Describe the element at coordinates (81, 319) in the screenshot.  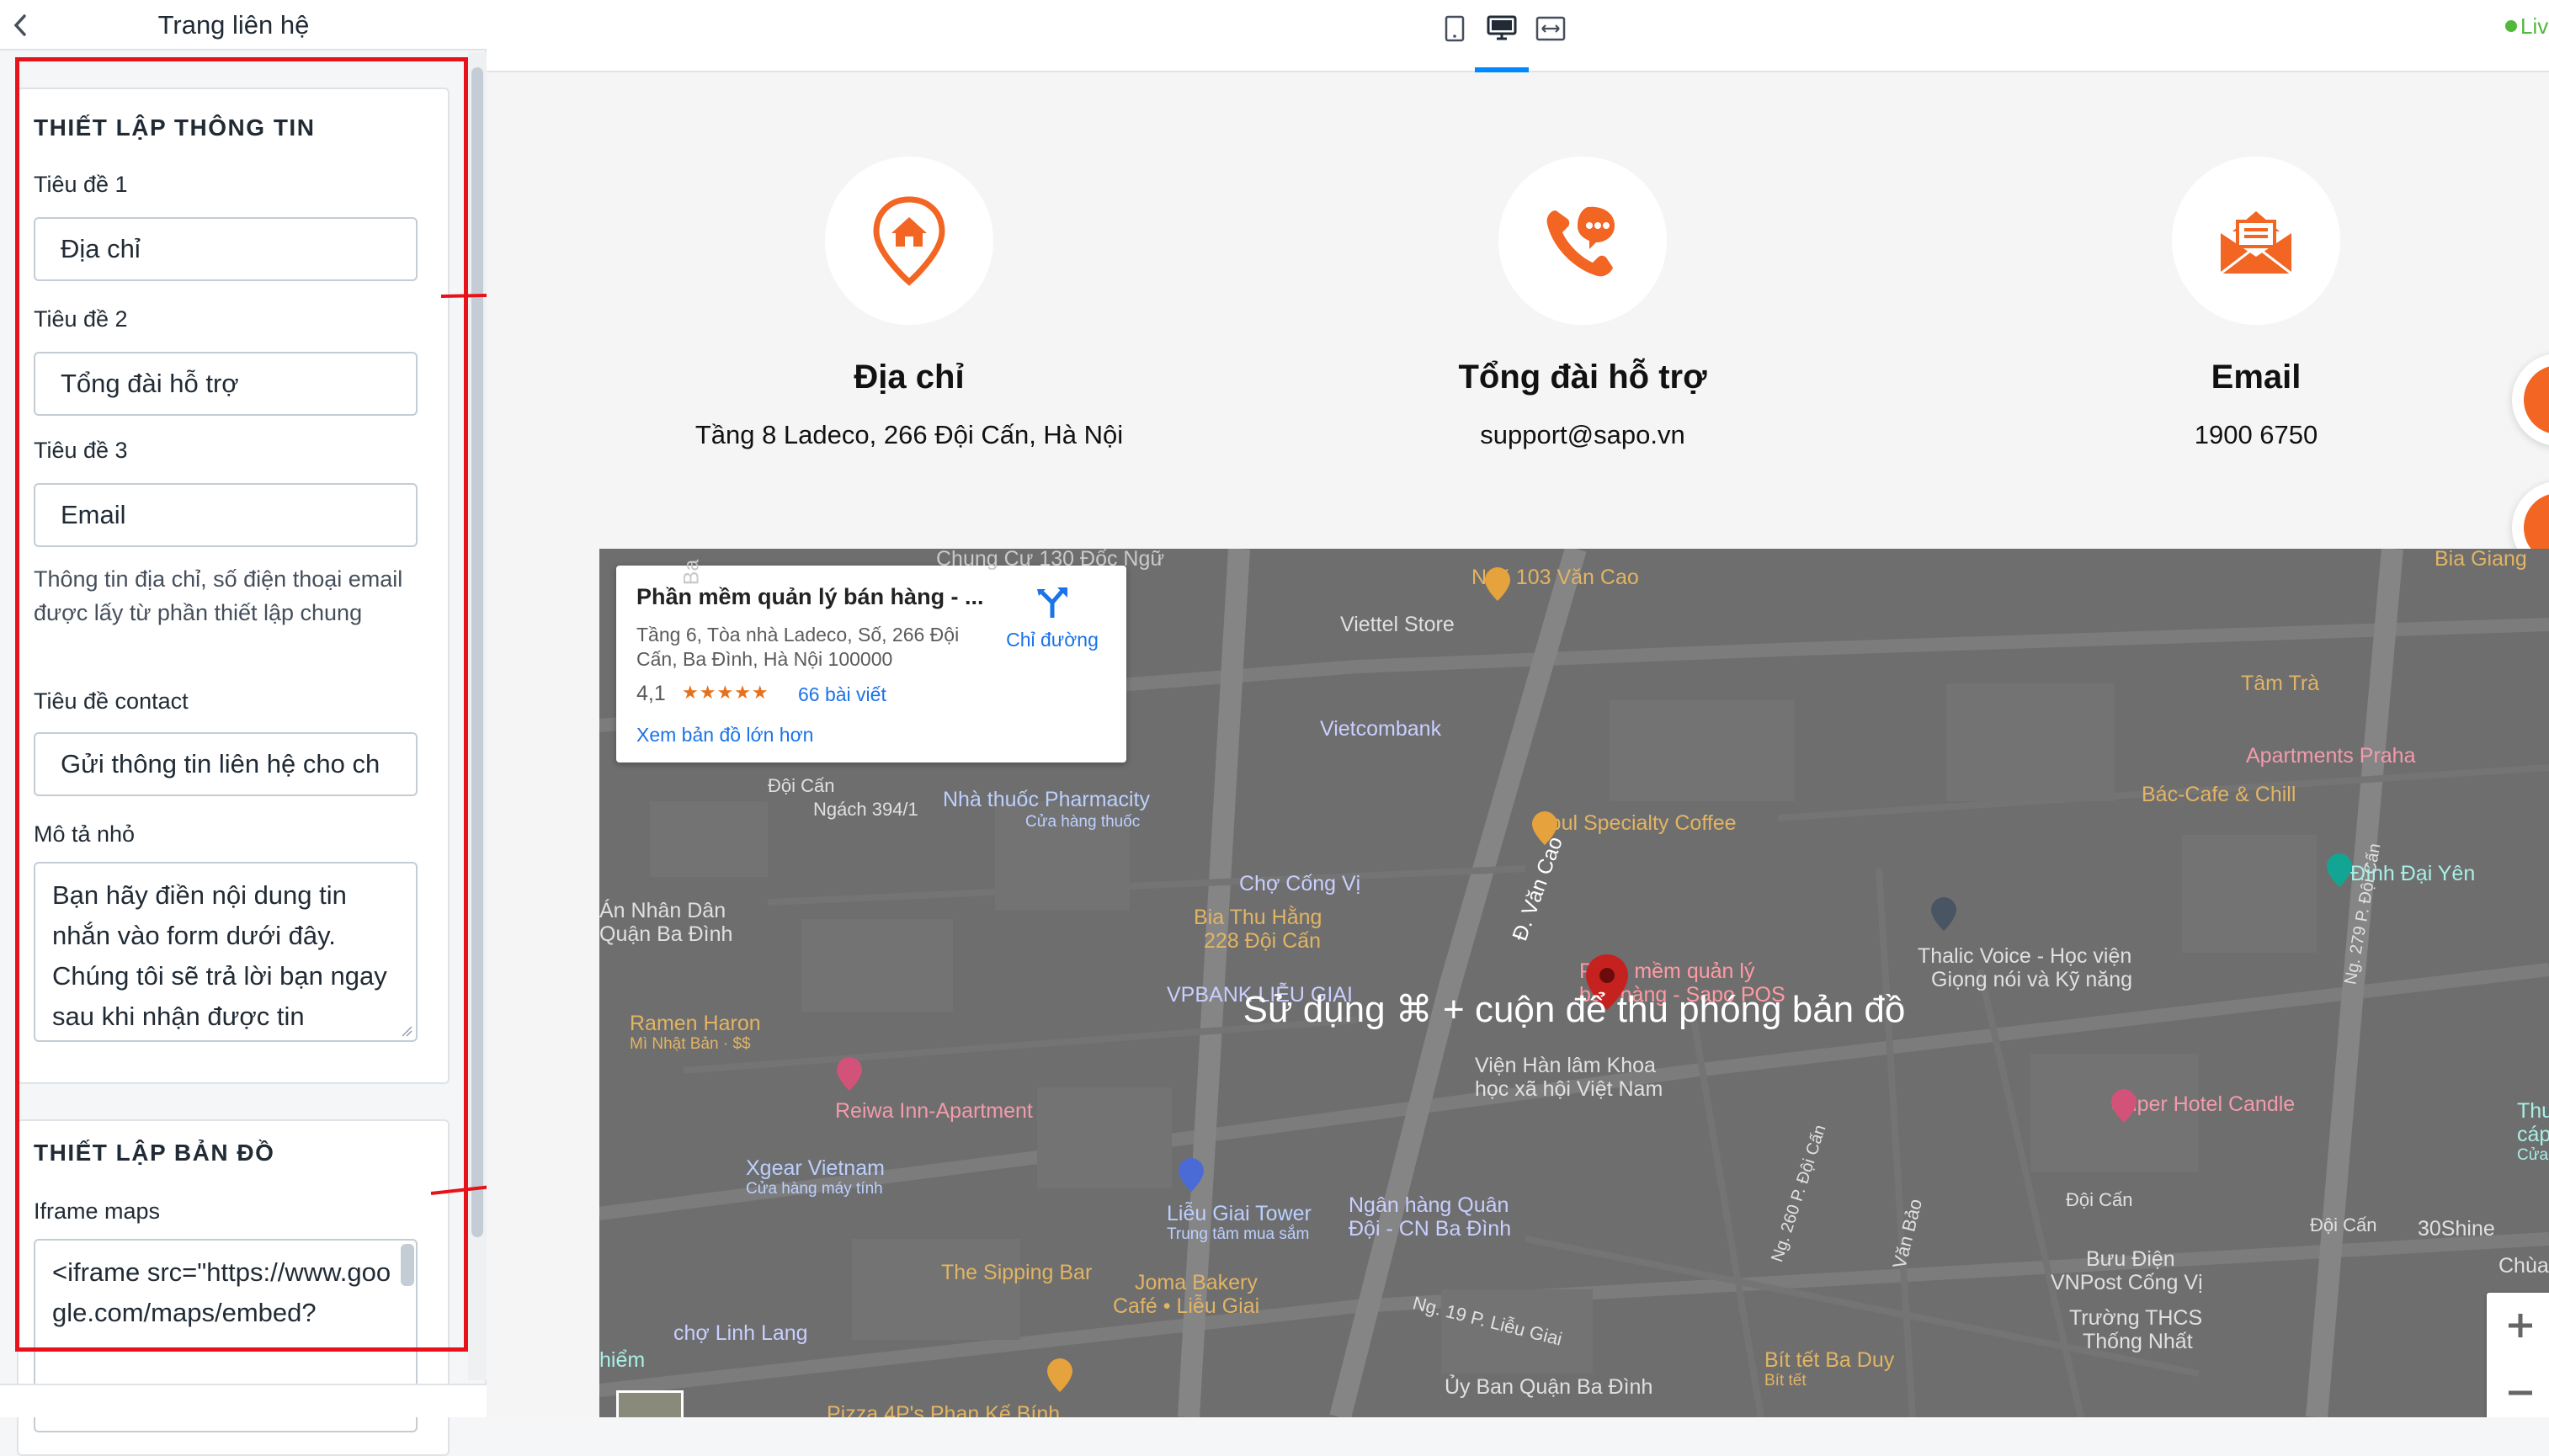
I see `title2-label: Tiêu đề 2` at that location.